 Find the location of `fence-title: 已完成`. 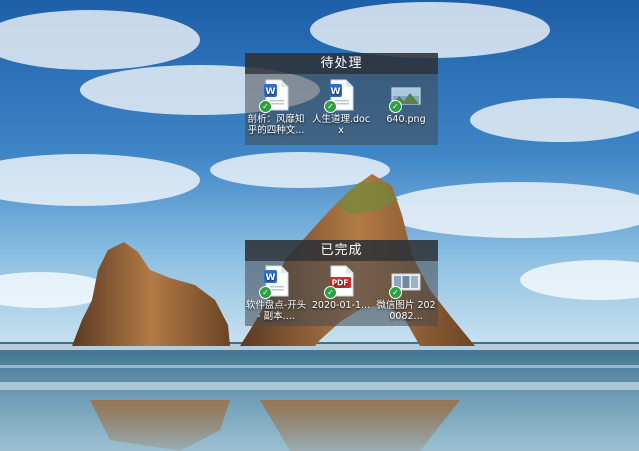

fence-title: 已完成 is located at coordinates (341, 250).